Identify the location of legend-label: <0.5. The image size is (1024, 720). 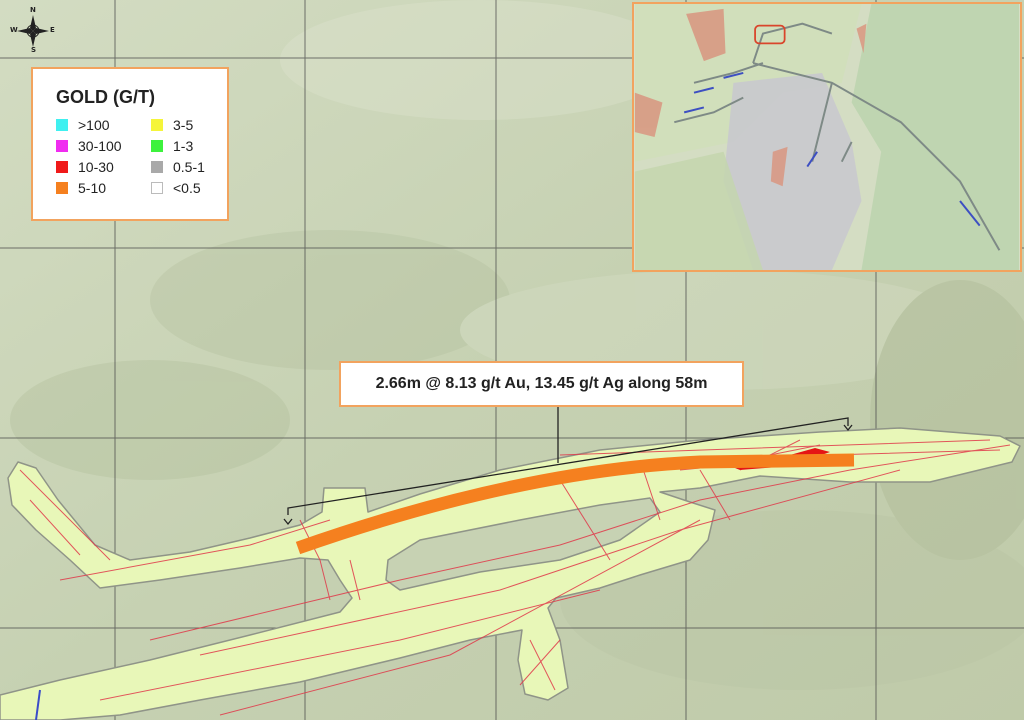
(187, 188).